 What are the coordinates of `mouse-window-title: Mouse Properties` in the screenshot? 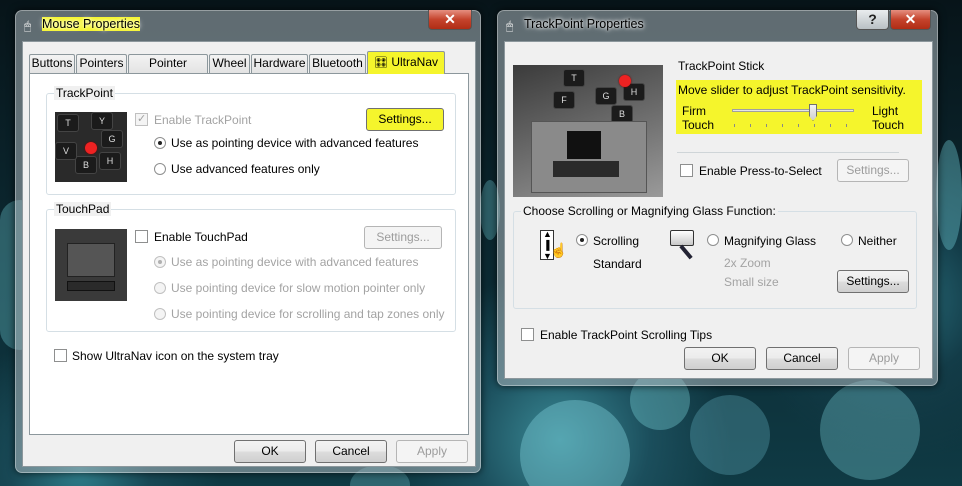 It's located at (91, 24).